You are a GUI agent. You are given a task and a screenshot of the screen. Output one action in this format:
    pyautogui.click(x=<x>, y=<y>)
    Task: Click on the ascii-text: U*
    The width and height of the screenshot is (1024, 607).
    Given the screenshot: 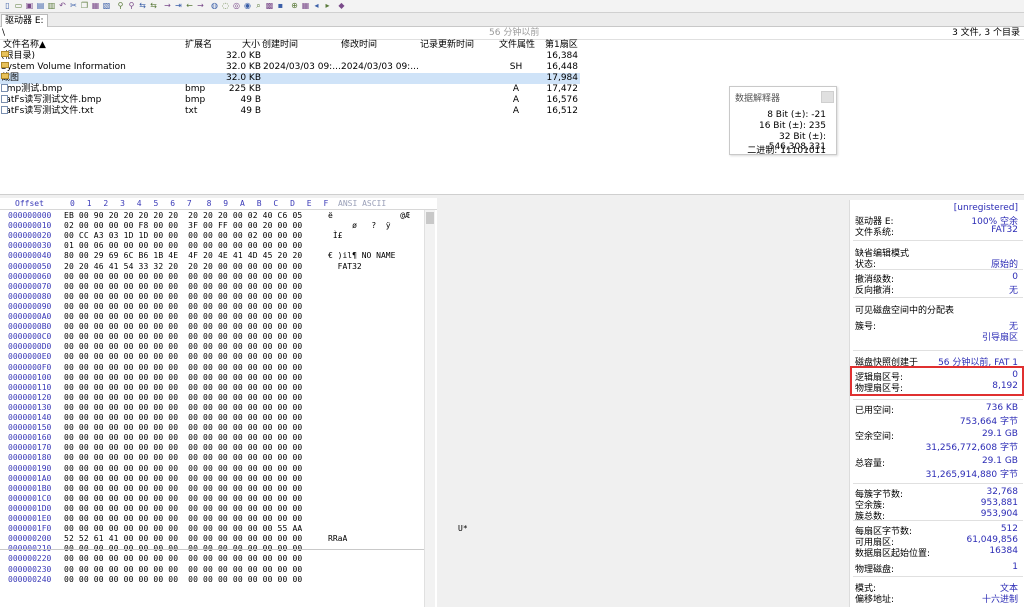 What is the action you would take?
    pyautogui.click(x=398, y=529)
    